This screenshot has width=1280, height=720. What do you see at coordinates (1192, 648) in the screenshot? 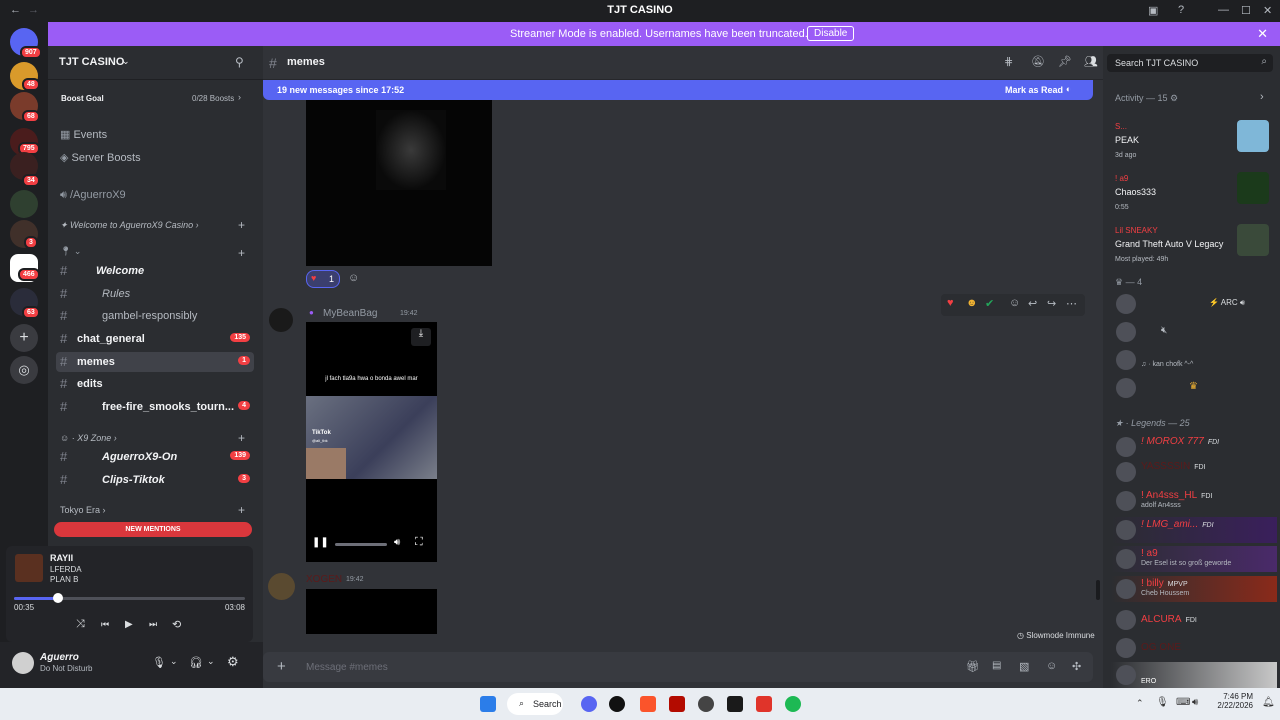
I see `member-item: OG ONE` at bounding box center [1192, 648].